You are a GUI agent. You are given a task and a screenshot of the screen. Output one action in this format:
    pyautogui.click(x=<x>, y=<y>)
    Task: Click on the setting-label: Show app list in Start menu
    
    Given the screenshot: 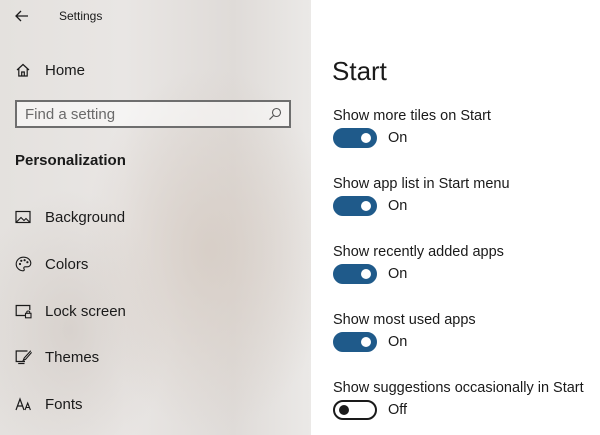 What is the action you would take?
    pyautogui.click(x=421, y=184)
    